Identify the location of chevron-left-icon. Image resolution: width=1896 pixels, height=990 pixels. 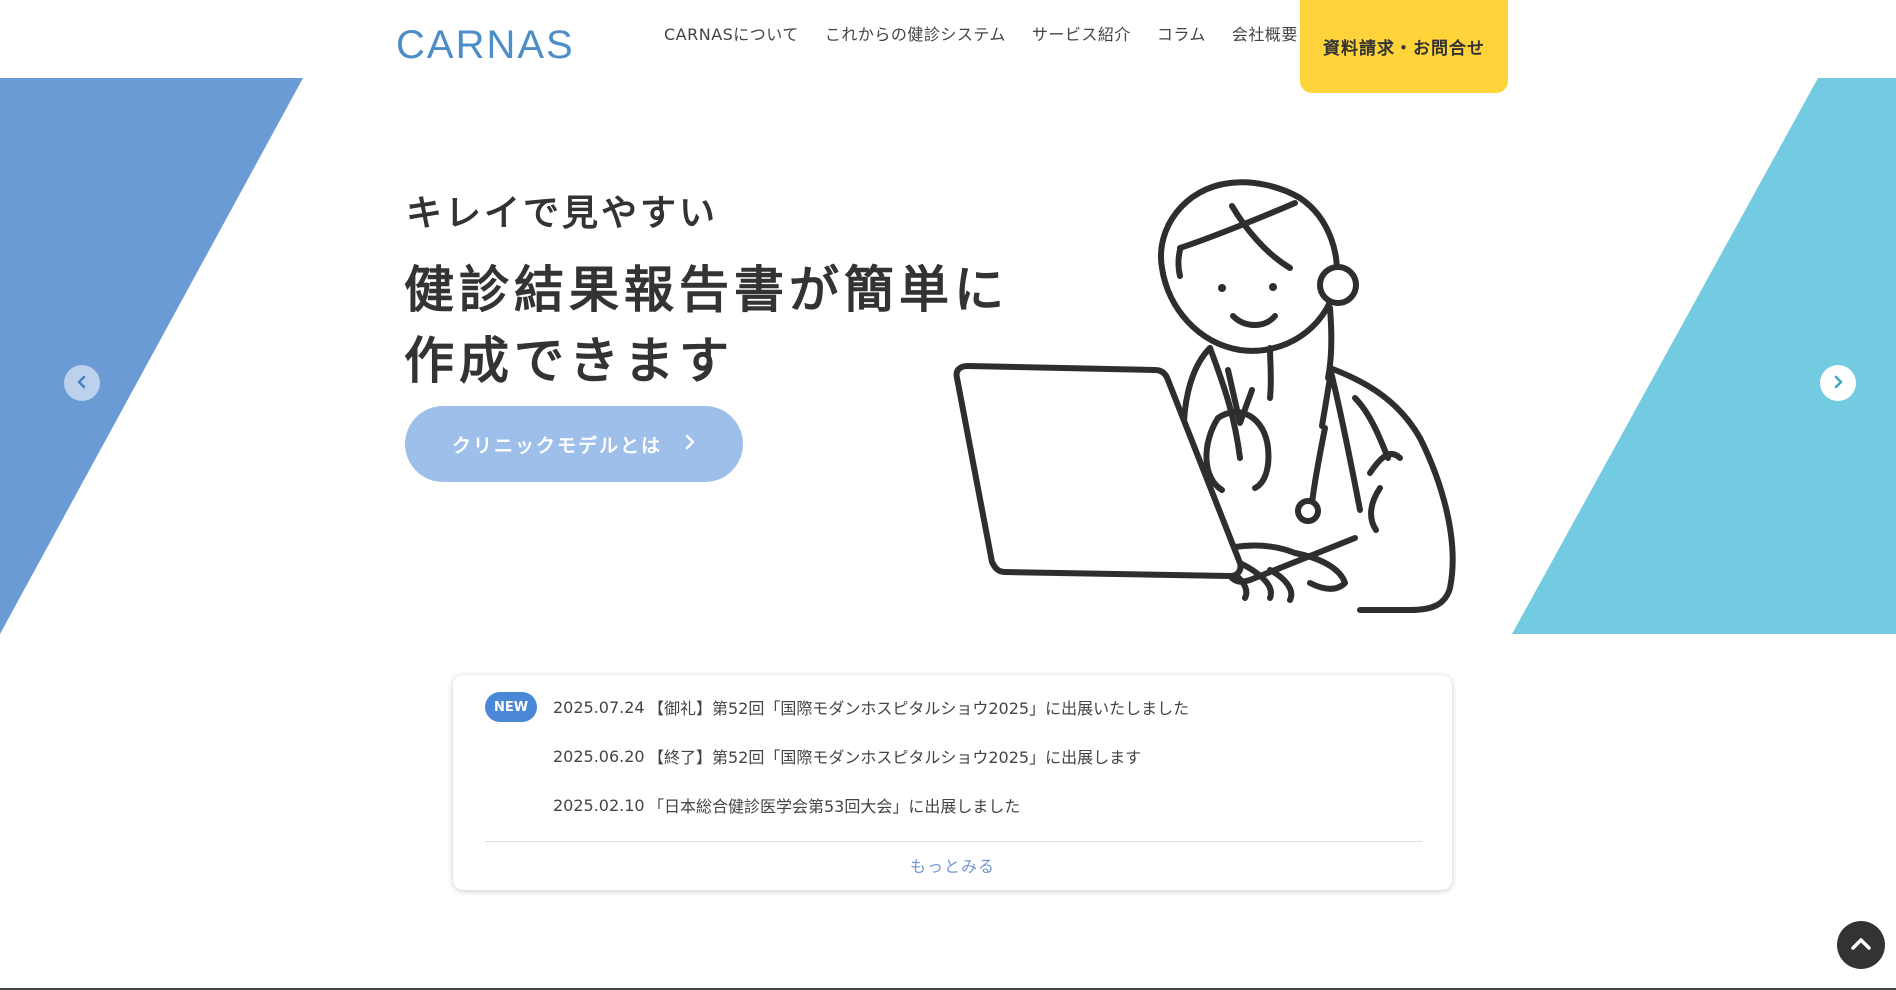
(82, 383).